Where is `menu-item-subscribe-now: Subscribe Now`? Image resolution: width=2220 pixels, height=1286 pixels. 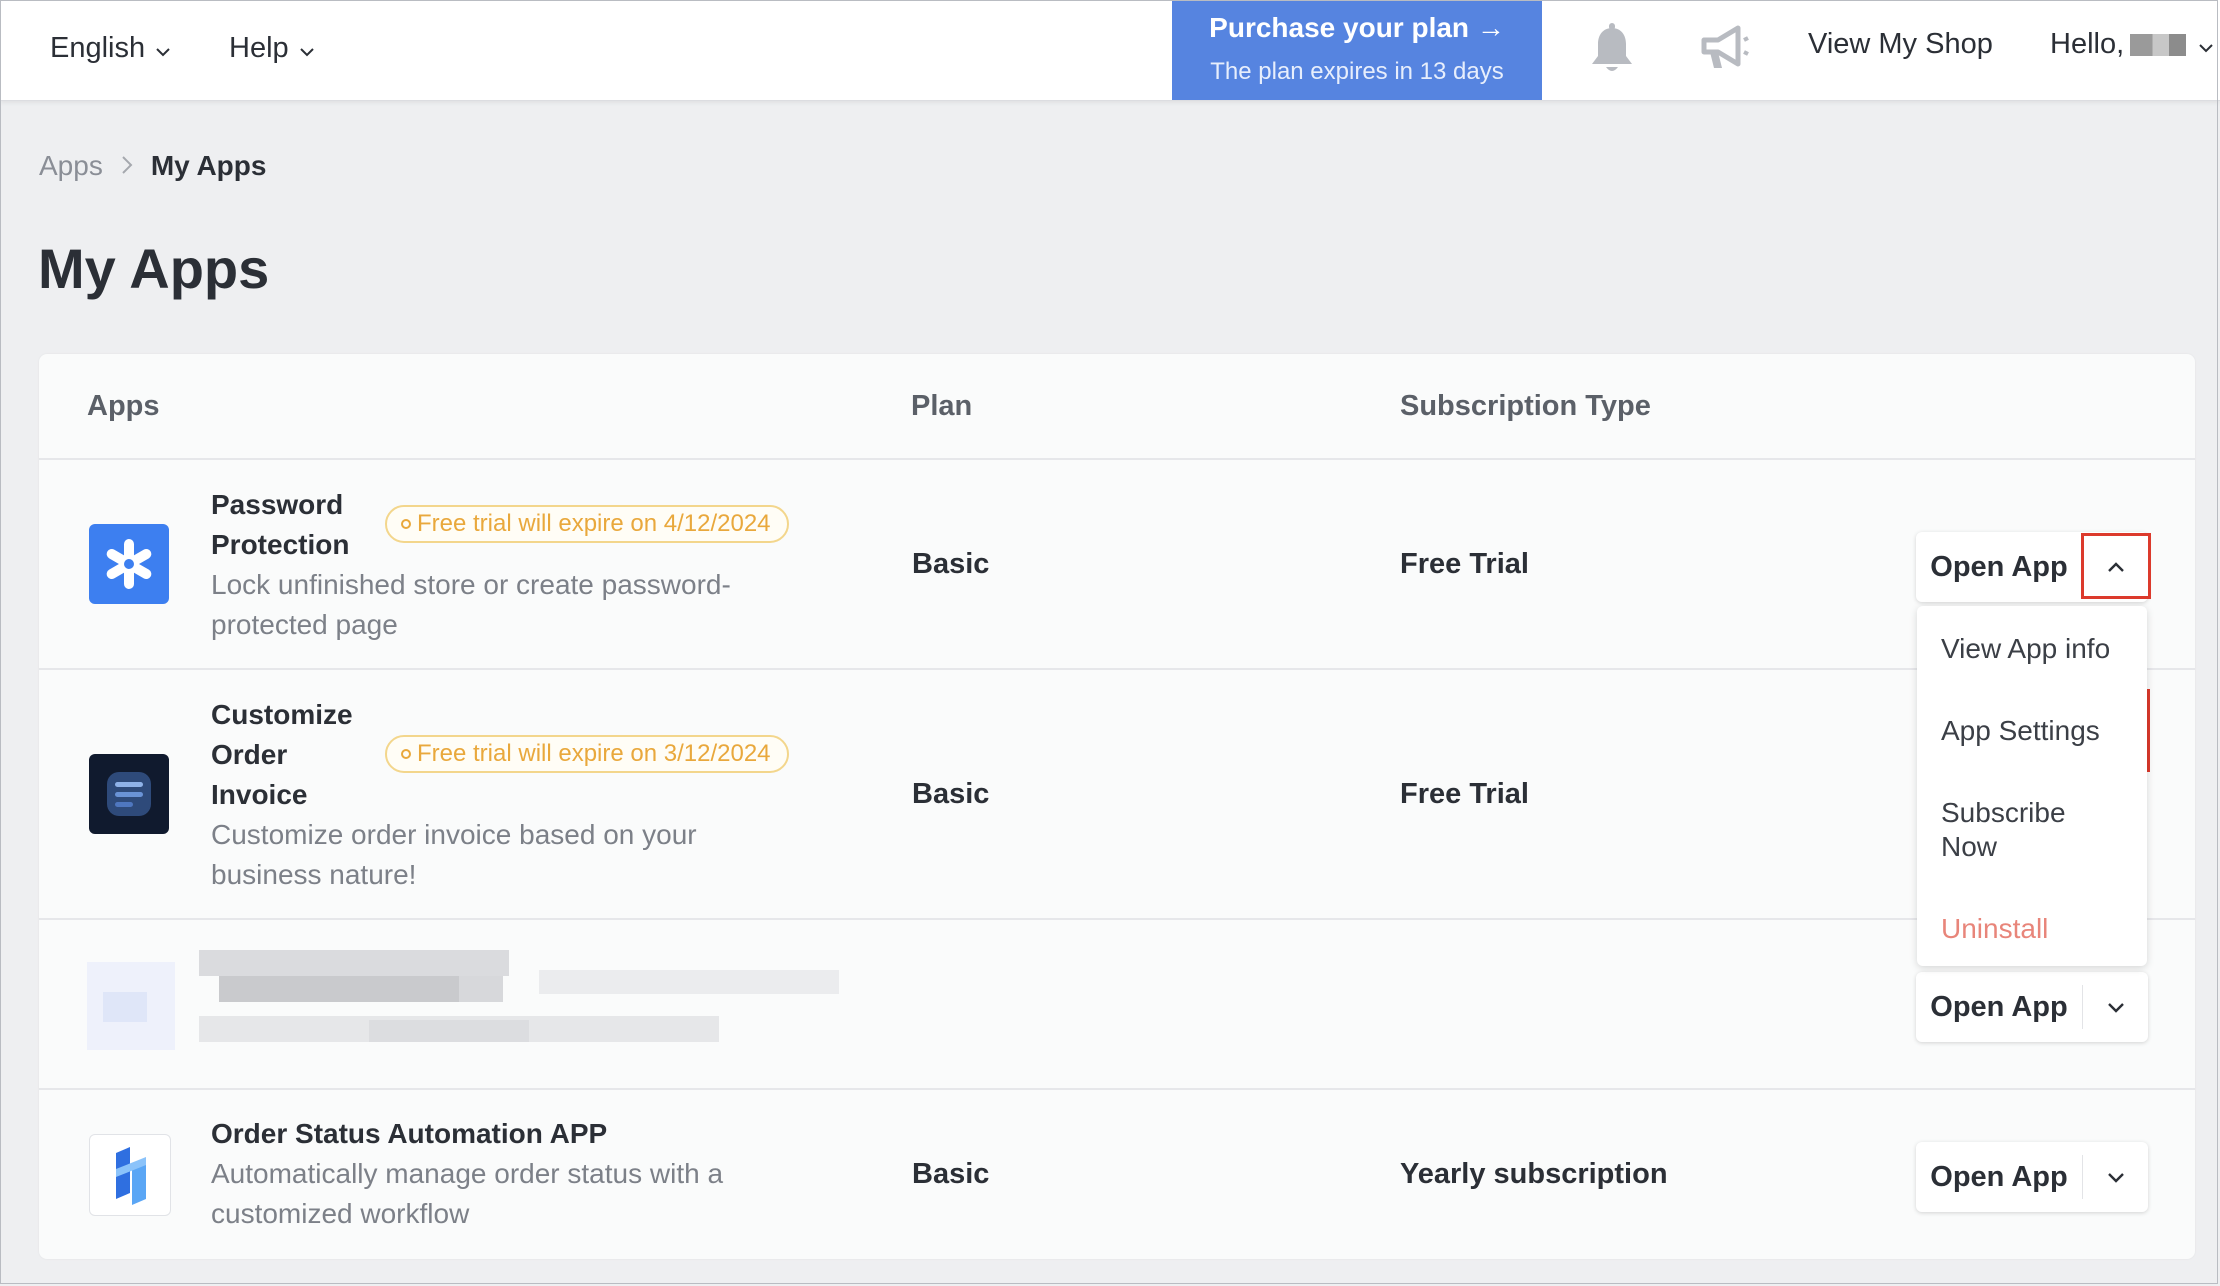
menu-item-subscribe-now: Subscribe Now is located at coordinates (2003, 830).